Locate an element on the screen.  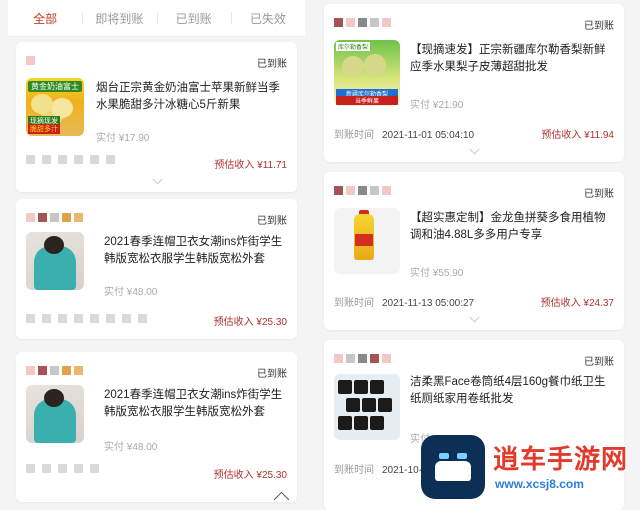
product-title: 烟台正宗黄金奶油富士苹果新鲜当季水果脆甜多汁冰糖心5斤新果 is located at coordinates (191, 97).